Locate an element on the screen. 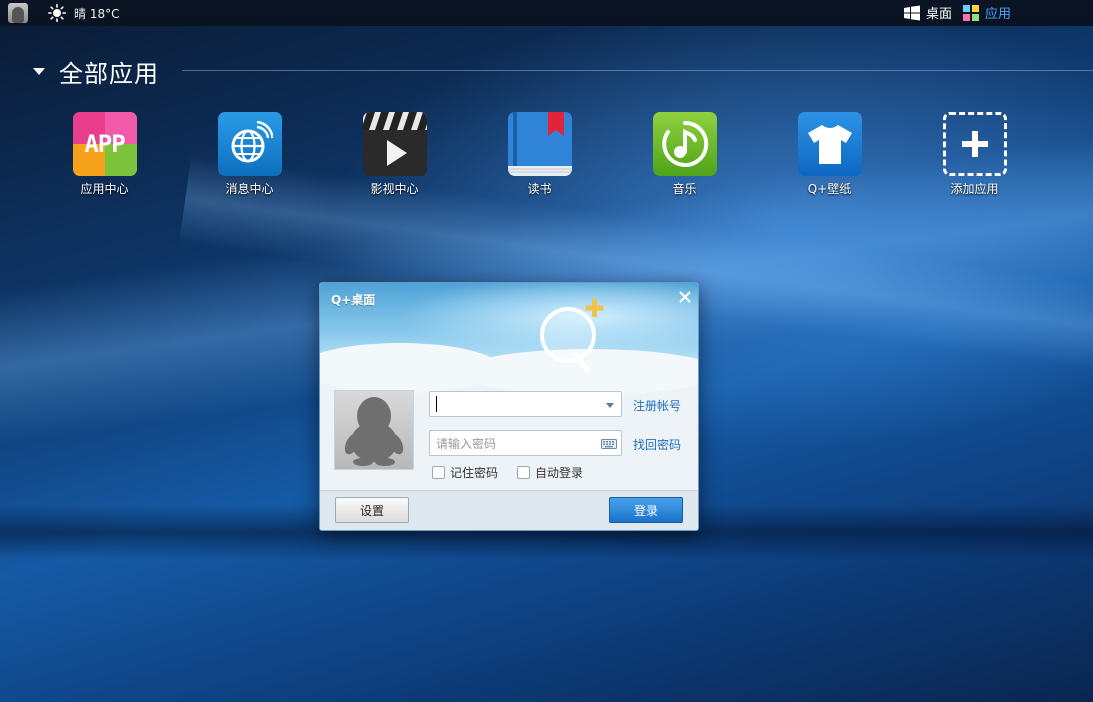 This screenshot has width=1093, height=702. q-plus-logo is located at coordinates (572, 336).